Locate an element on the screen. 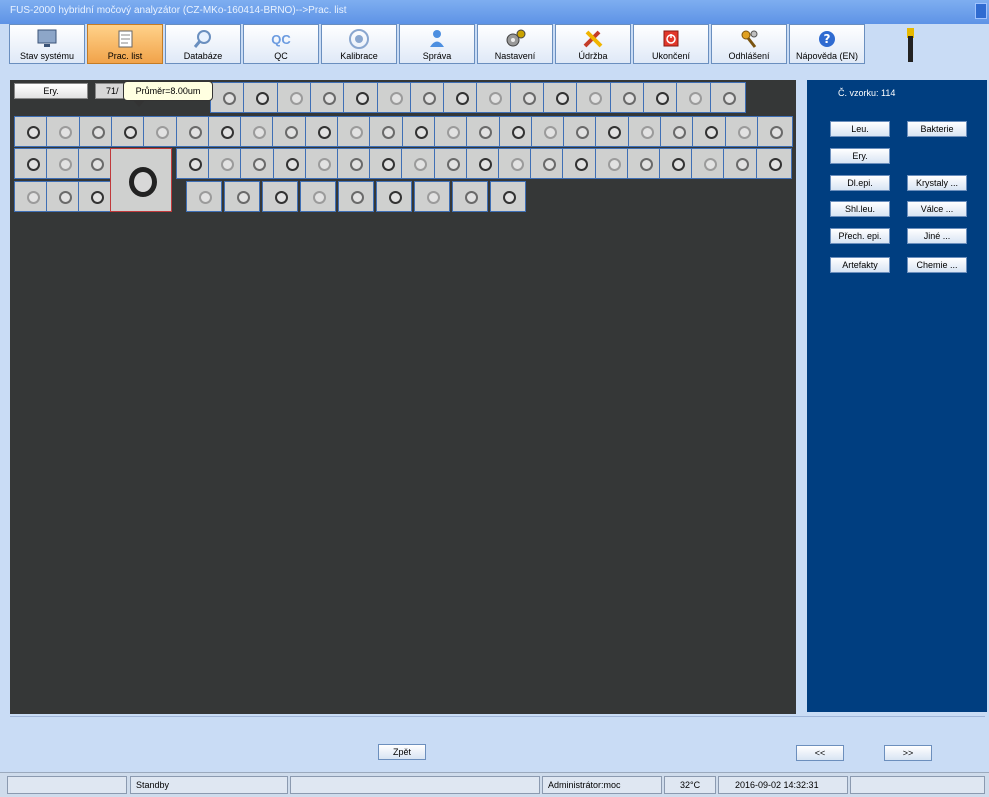  toolbar-button-databaze: Databáze is located at coordinates (203, 44).